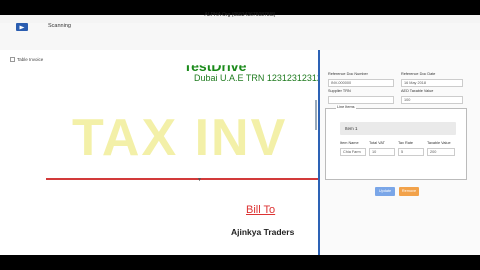 The image size is (480, 270). What do you see at coordinates (385, 191) in the screenshot?
I see `update-button: Update` at bounding box center [385, 191].